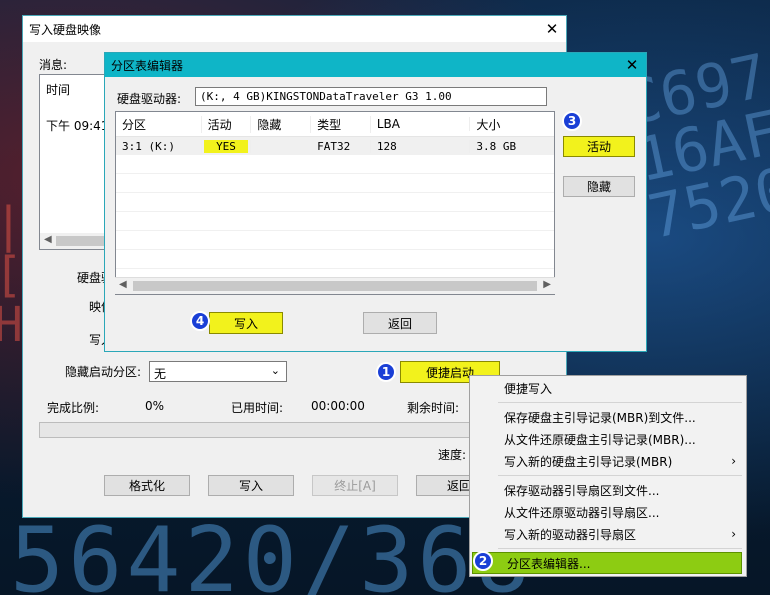 The width and height of the screenshot is (770, 595). I want to click on format-button: 格式化, so click(147, 485).